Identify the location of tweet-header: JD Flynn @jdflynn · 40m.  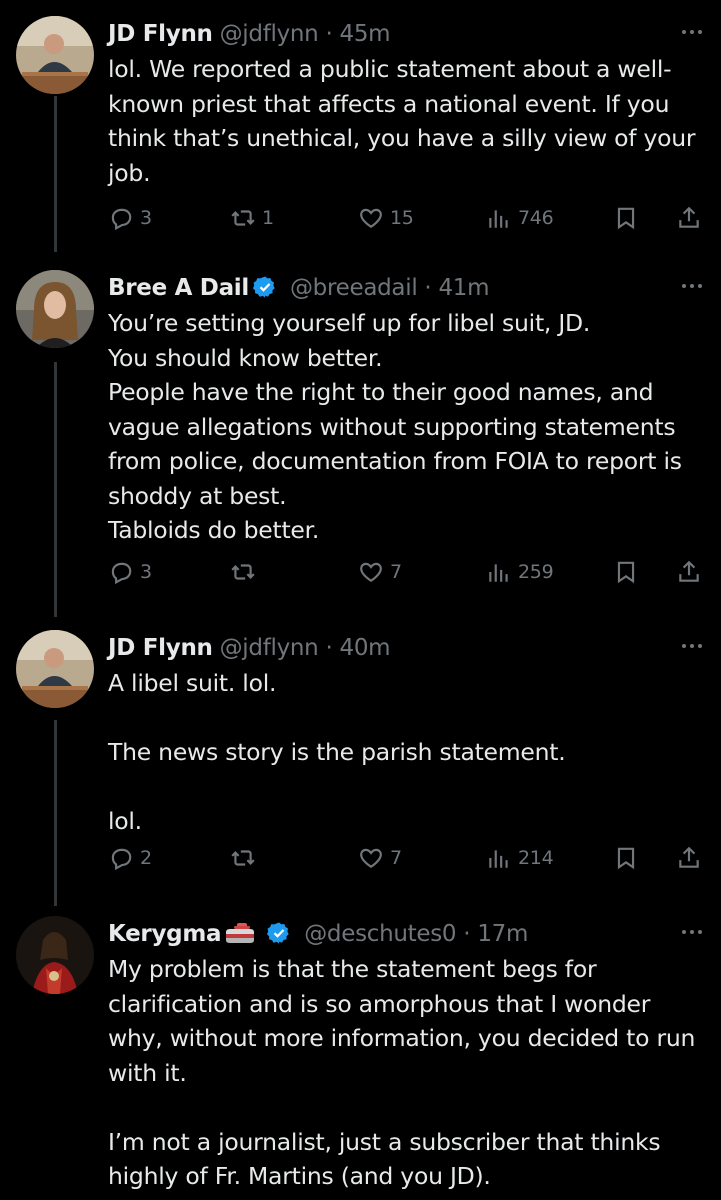
(384, 648).